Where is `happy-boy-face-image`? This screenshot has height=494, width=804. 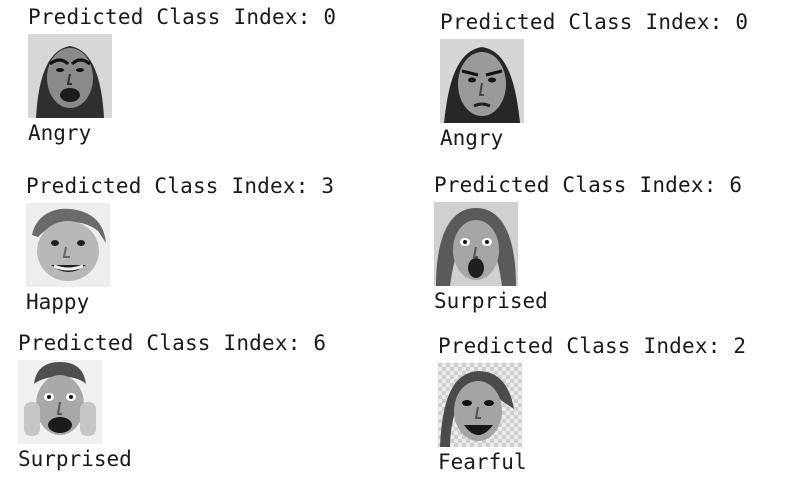
happy-boy-face-image is located at coordinates (68, 245).